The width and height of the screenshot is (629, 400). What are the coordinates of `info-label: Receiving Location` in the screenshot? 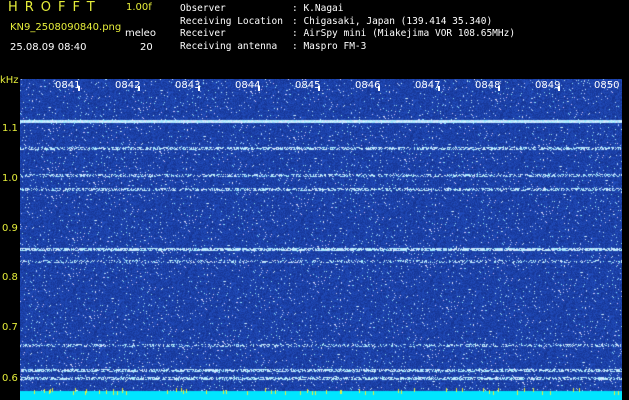 It's located at (231, 21).